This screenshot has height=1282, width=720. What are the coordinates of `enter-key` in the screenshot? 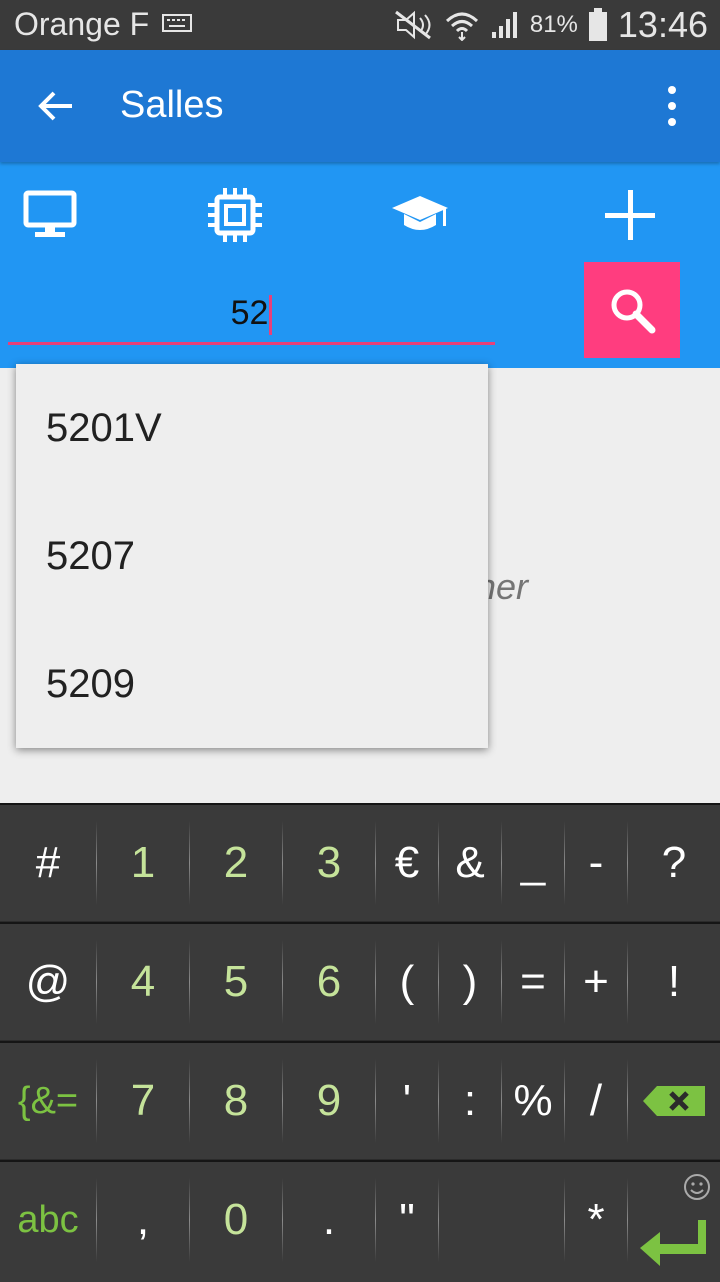 It's located at (674, 1220).